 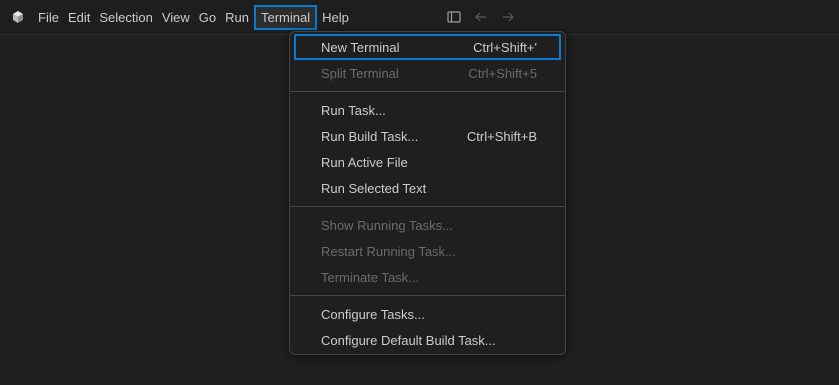 What do you see at coordinates (237, 17) in the screenshot?
I see `menu-run: Run` at bounding box center [237, 17].